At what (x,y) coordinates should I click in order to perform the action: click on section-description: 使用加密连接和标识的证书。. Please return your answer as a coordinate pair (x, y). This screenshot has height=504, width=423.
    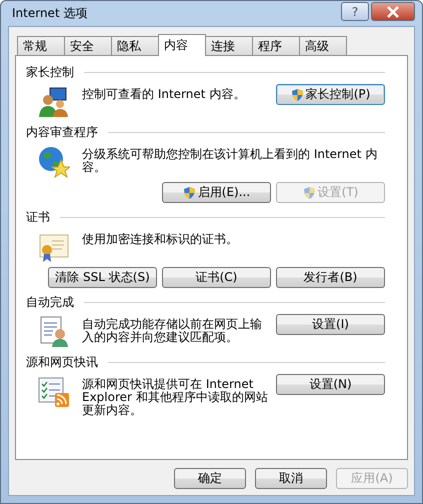
    Looking at the image, I should click on (160, 239).